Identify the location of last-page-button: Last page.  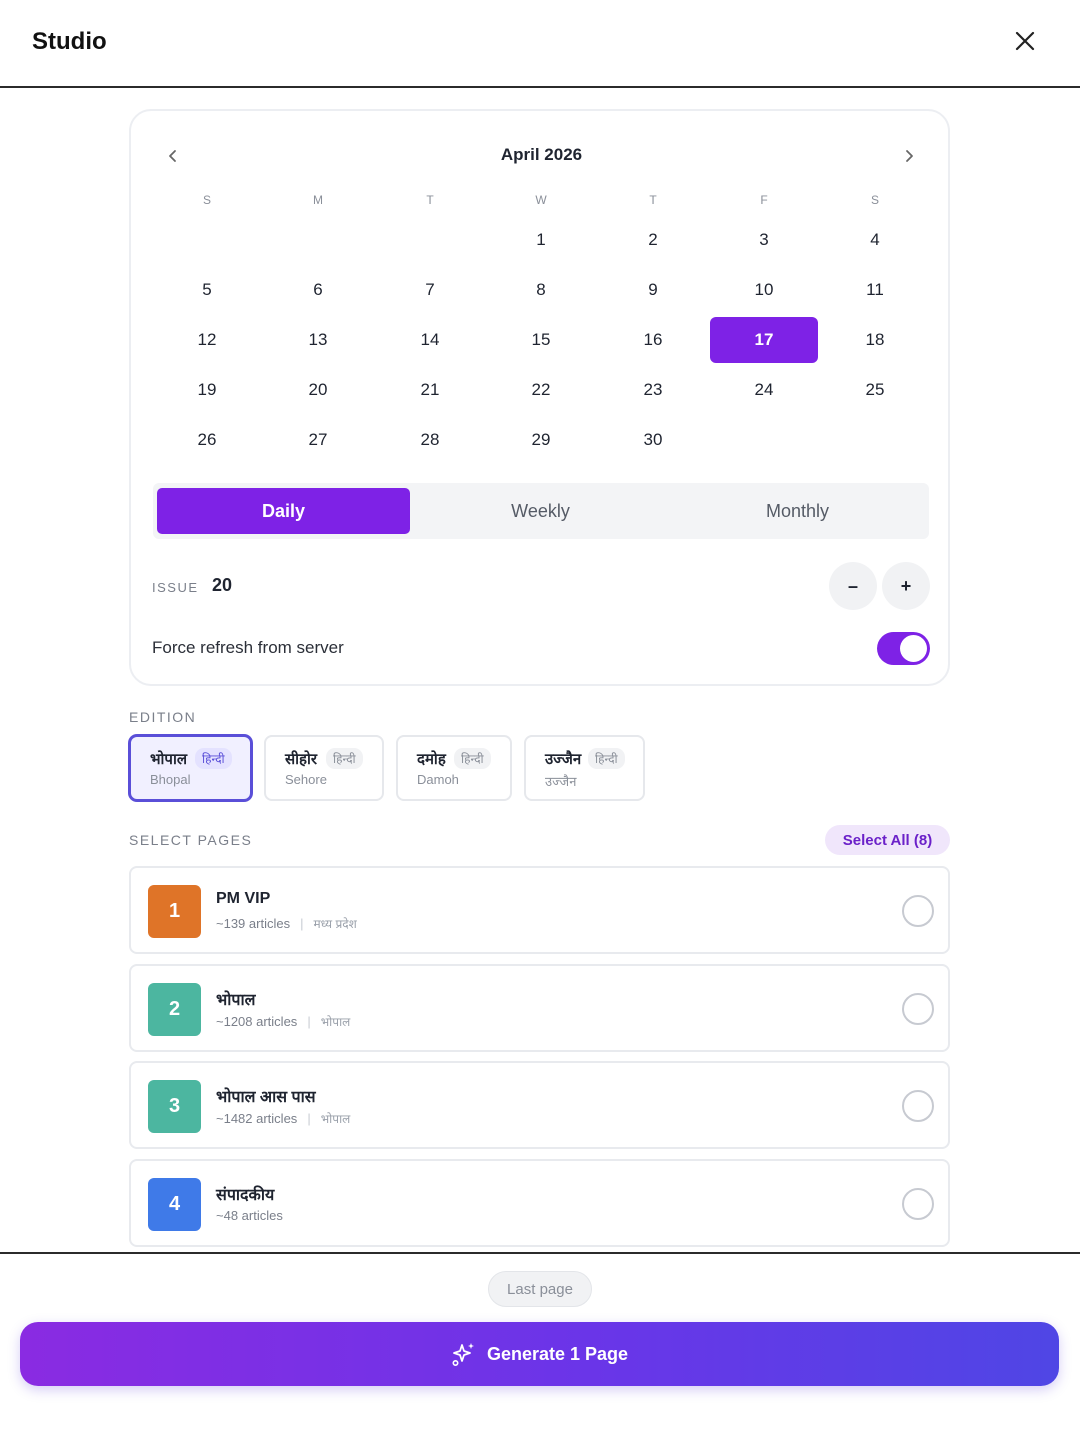
(540, 1289).